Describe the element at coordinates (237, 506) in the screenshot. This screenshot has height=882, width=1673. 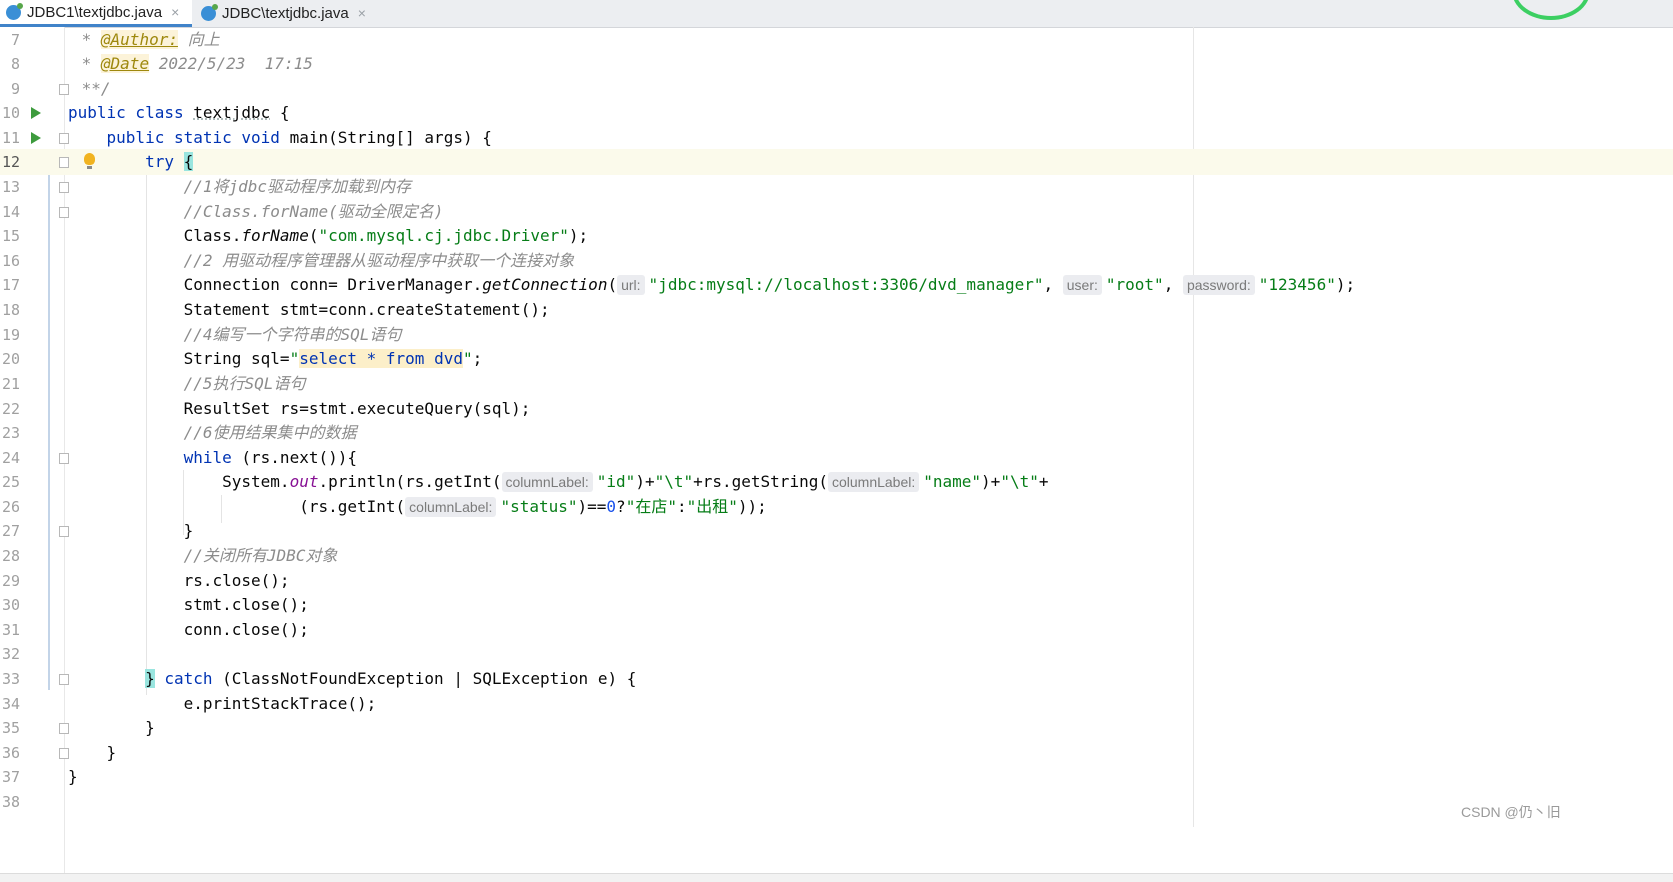
I see `code-text: (rs.getInt(` at that location.